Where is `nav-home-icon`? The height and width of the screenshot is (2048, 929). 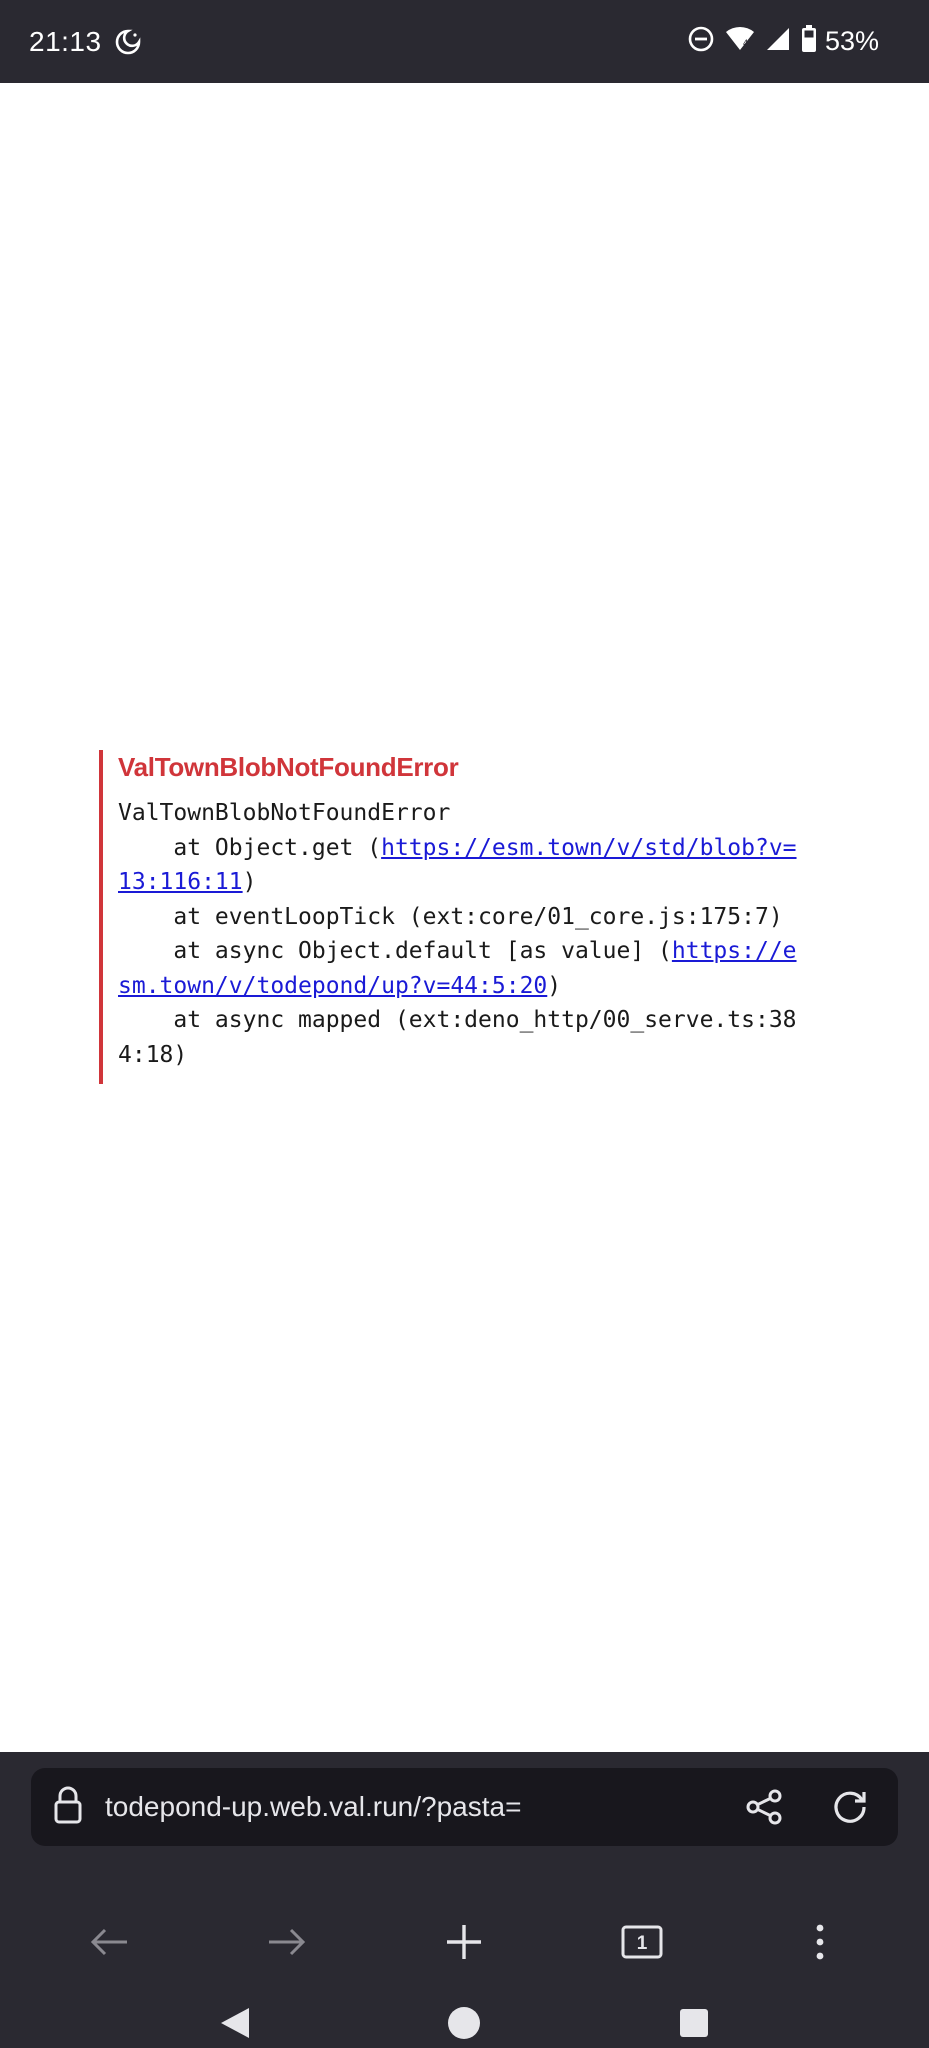
nav-home-icon is located at coordinates (464, 2022).